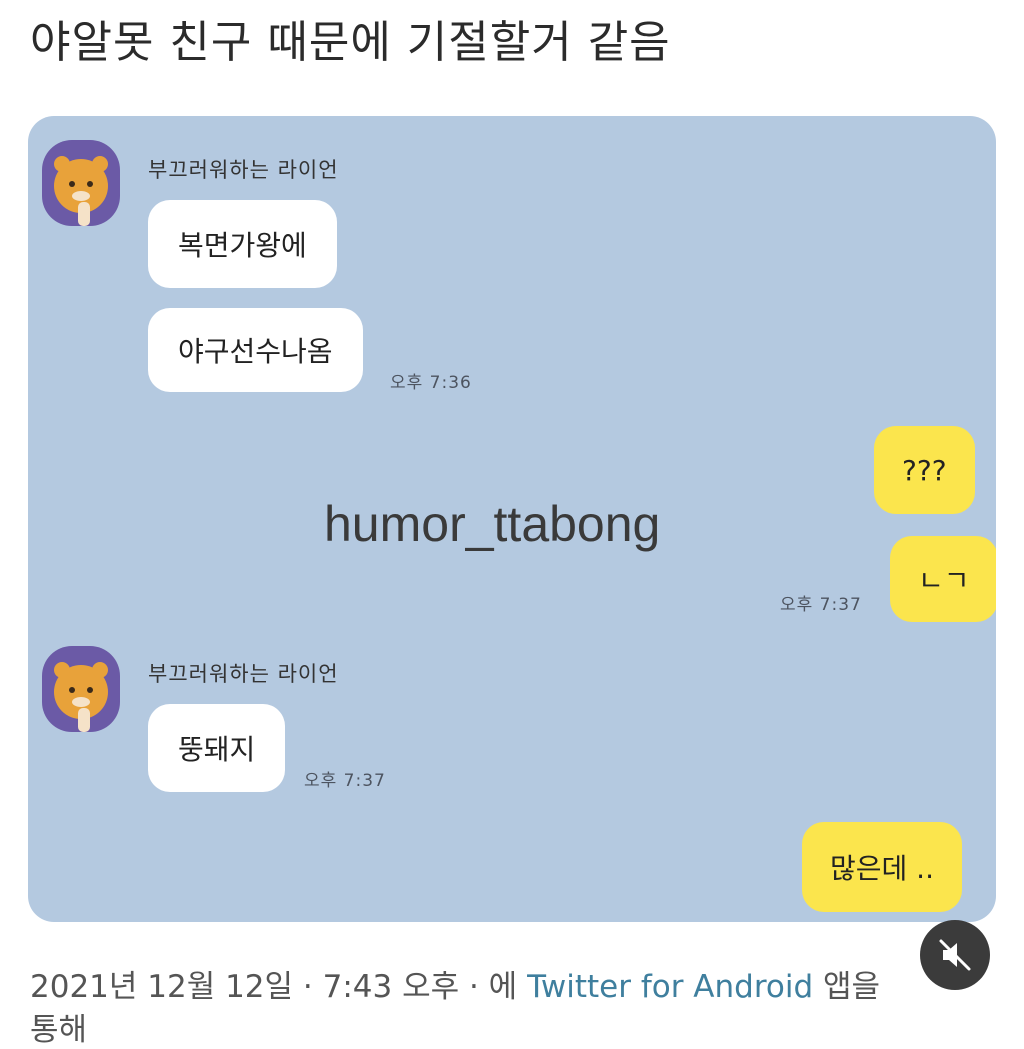 The image size is (1024, 1049). I want to click on mute-button, so click(955, 955).